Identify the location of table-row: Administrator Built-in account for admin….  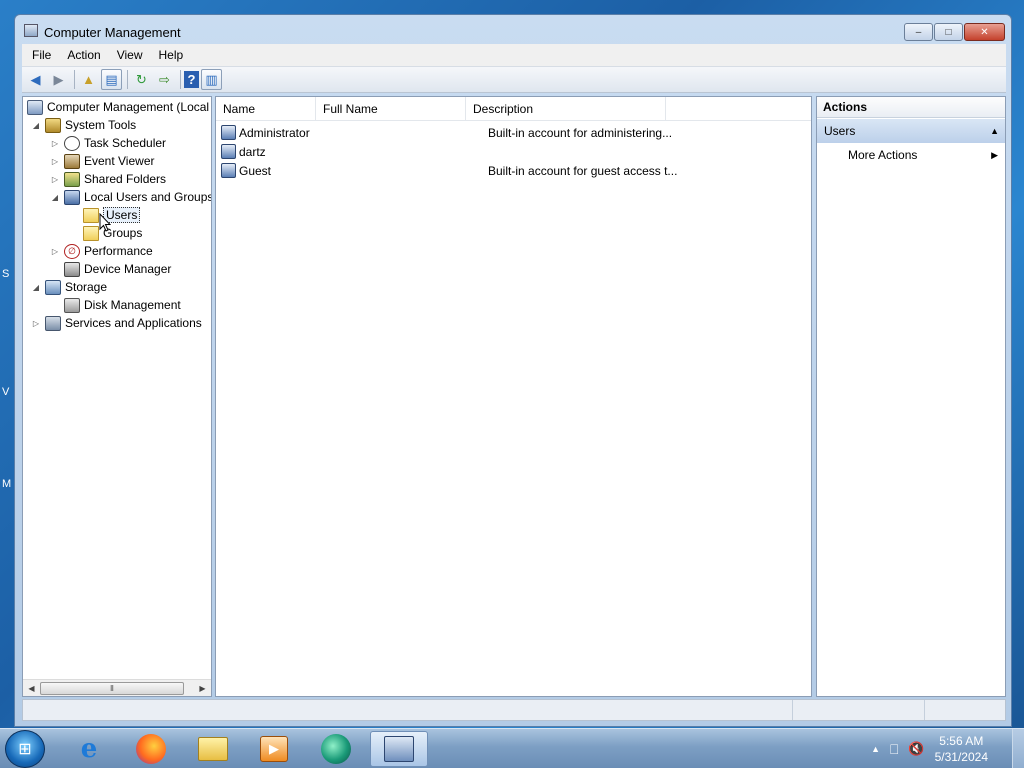
(513, 132).